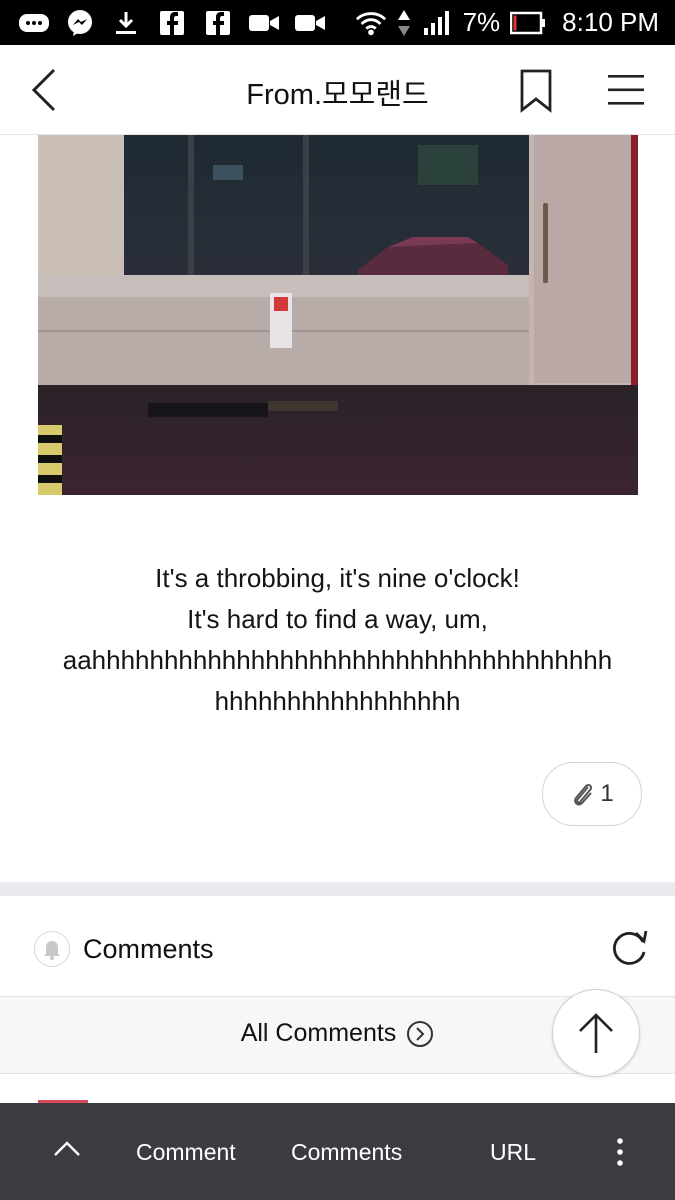  Describe the element at coordinates (513, 1152) in the screenshot. I see `url-button: URL` at that location.